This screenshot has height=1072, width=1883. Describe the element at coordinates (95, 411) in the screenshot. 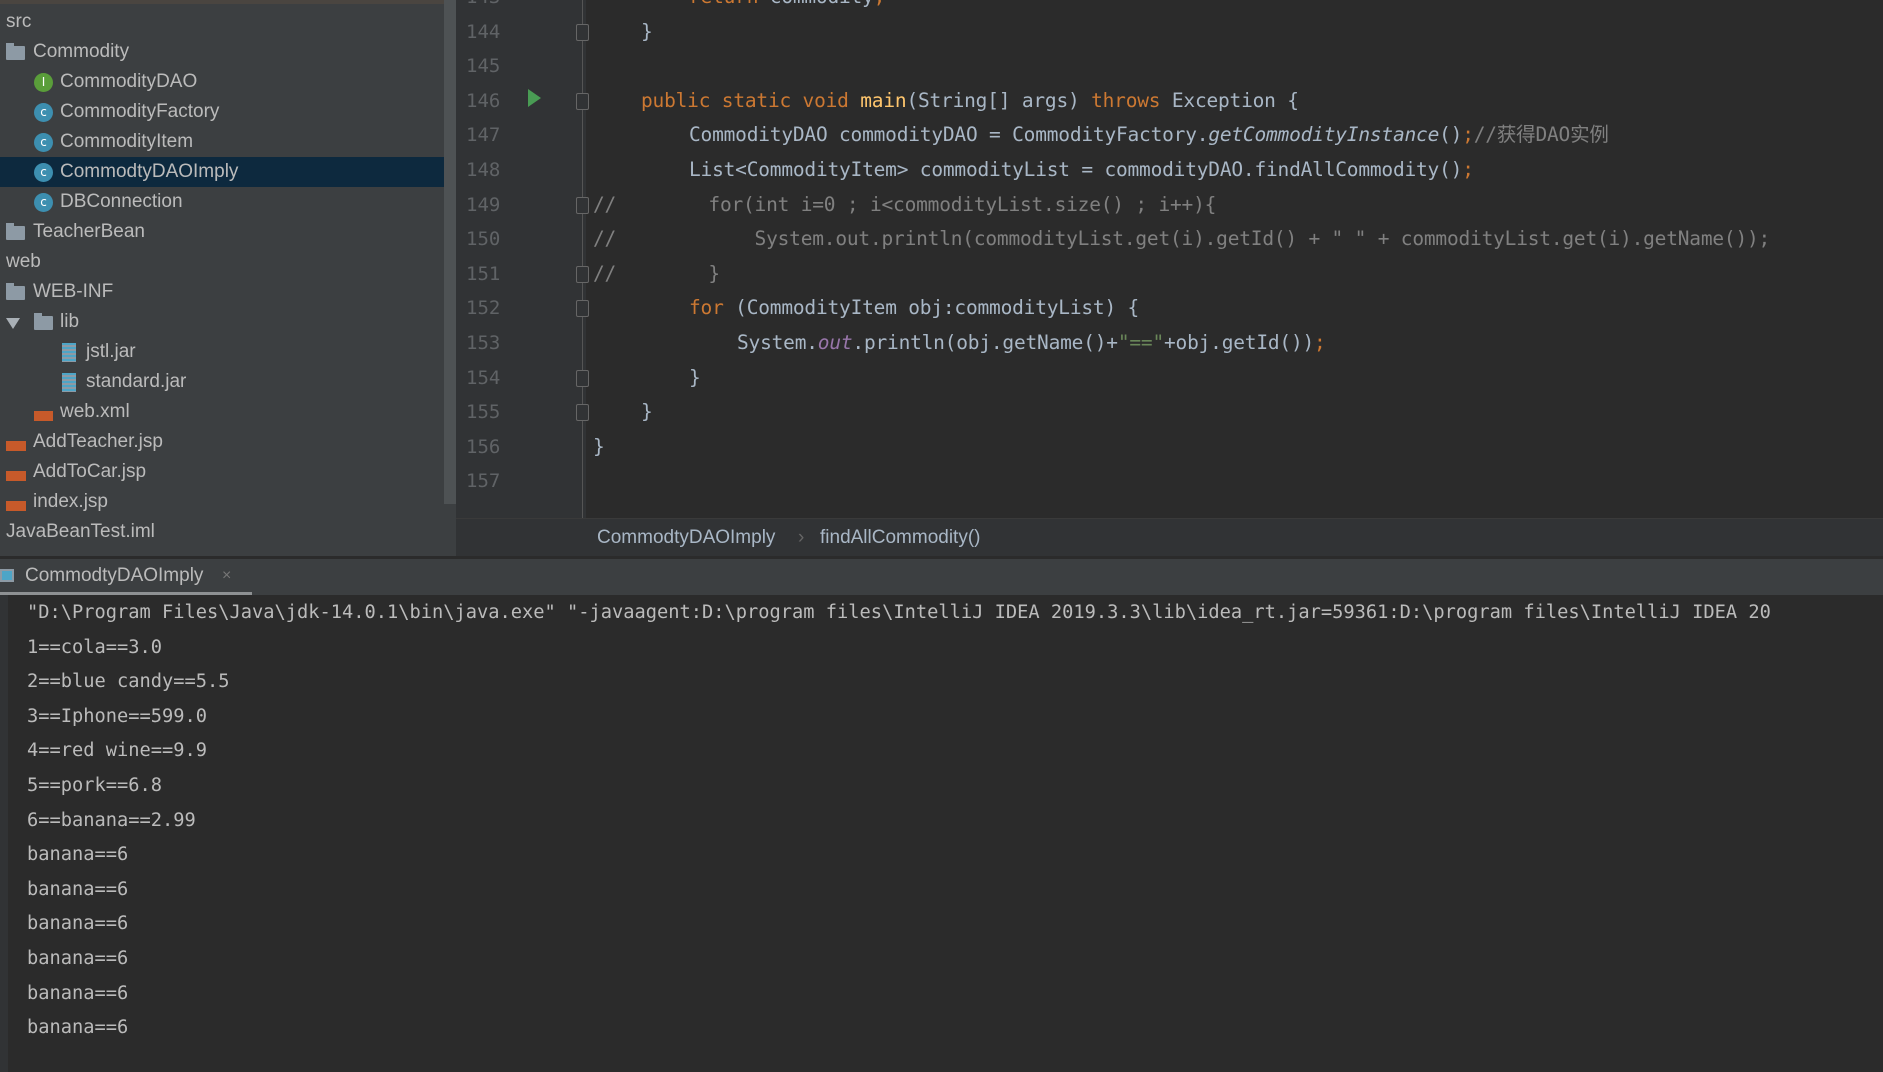

I see `tree-item-label: web.xml` at that location.